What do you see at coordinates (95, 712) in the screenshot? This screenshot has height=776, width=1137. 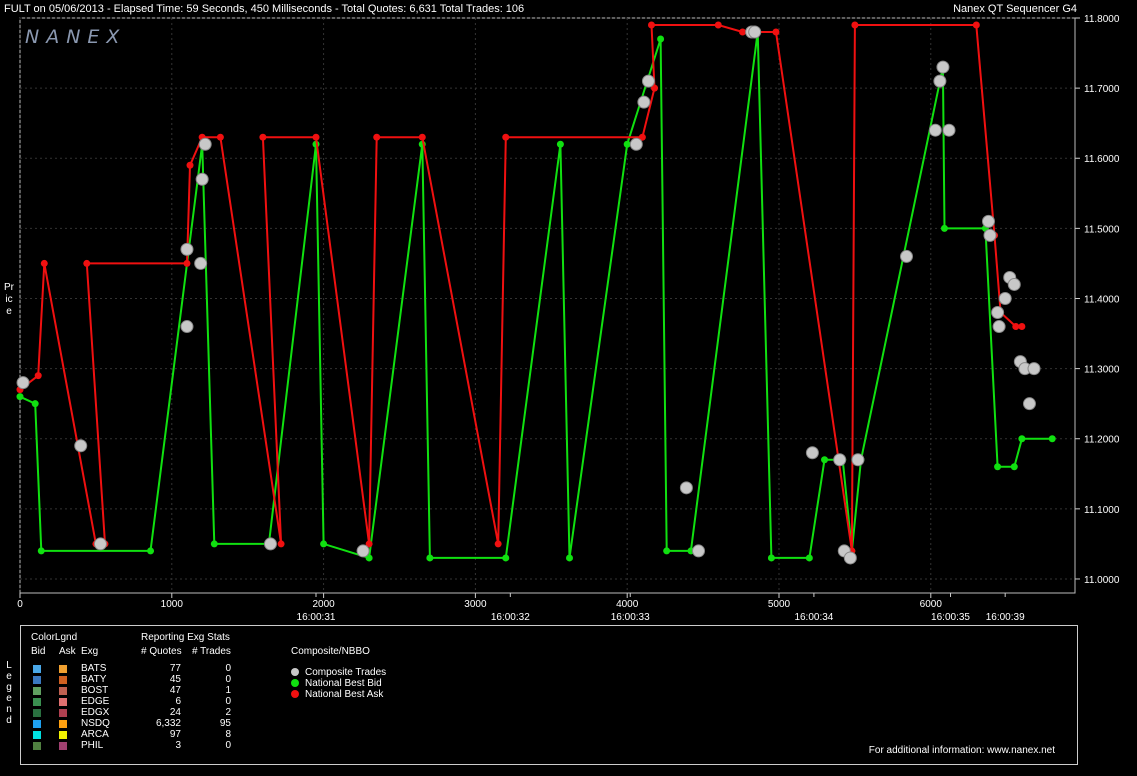 I see `exchange-name: EDGX` at bounding box center [95, 712].